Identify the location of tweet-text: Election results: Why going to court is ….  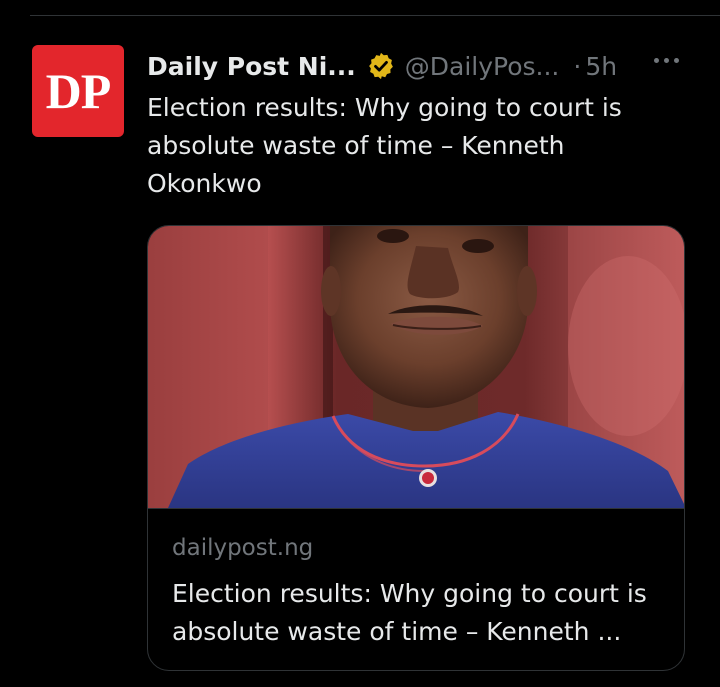
(384, 145).